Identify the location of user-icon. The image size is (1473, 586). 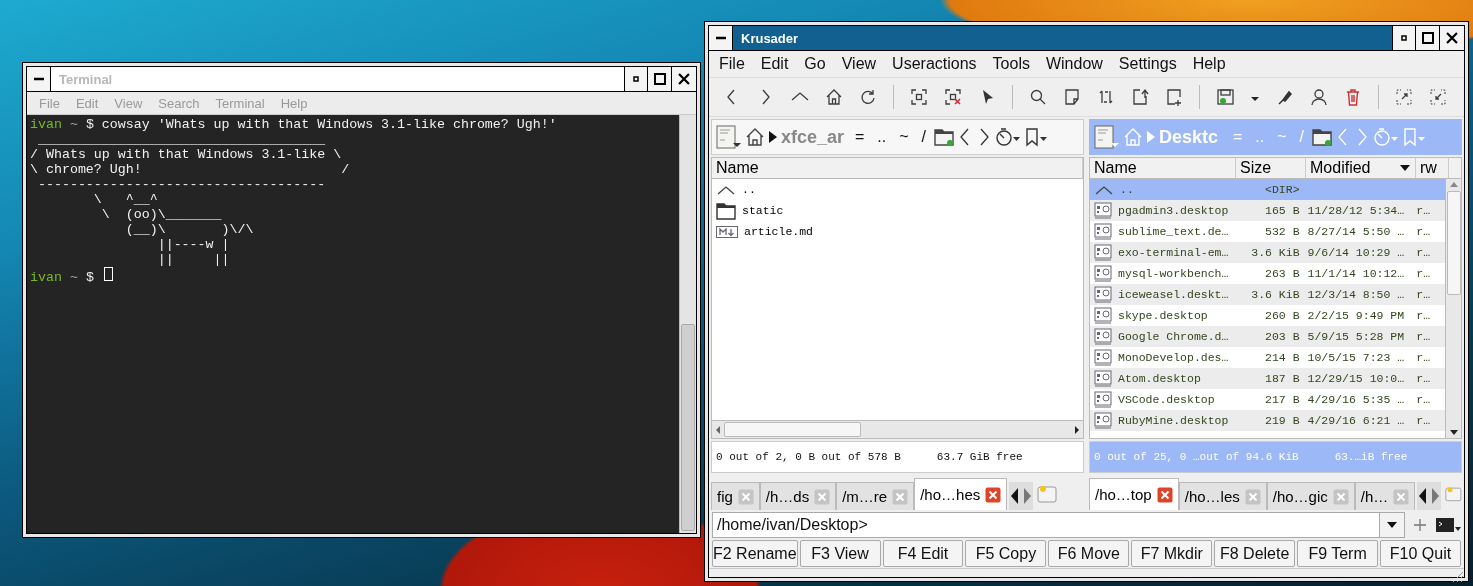
(1319, 97).